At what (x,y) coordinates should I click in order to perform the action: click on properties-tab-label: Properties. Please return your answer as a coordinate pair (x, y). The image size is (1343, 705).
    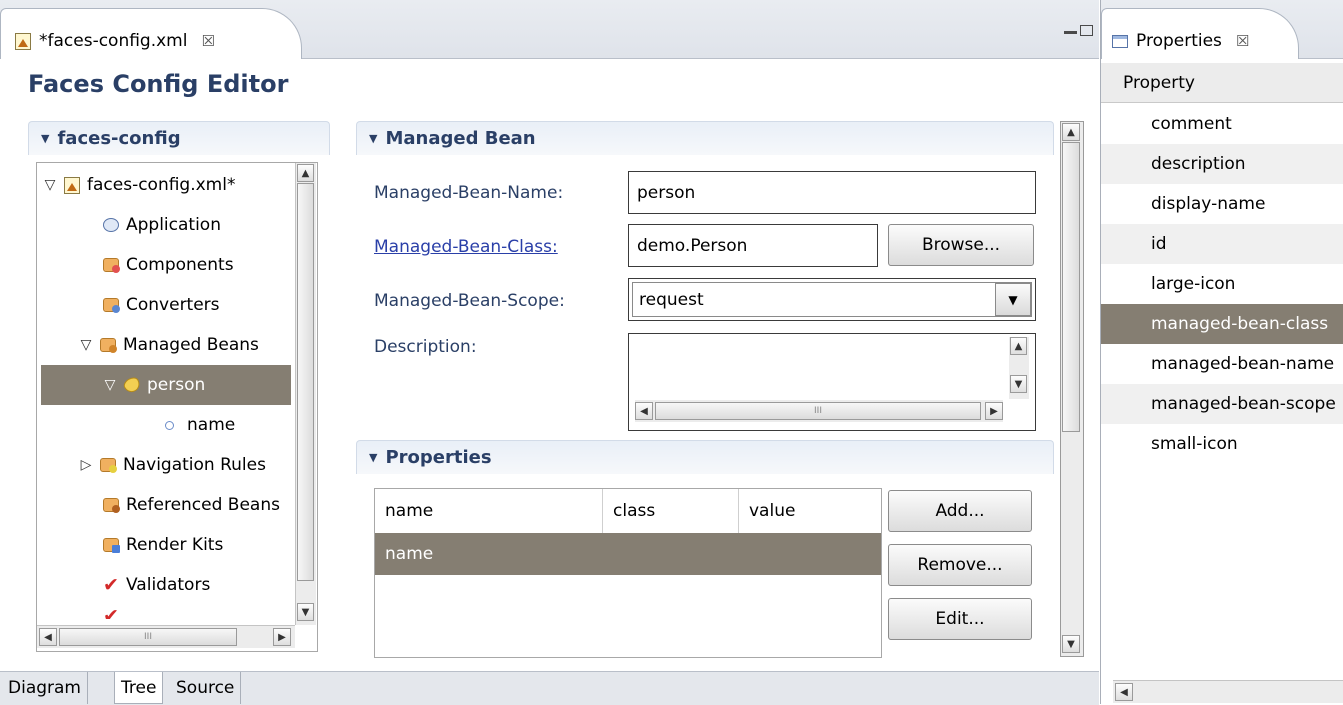
    Looking at the image, I should click on (1179, 41).